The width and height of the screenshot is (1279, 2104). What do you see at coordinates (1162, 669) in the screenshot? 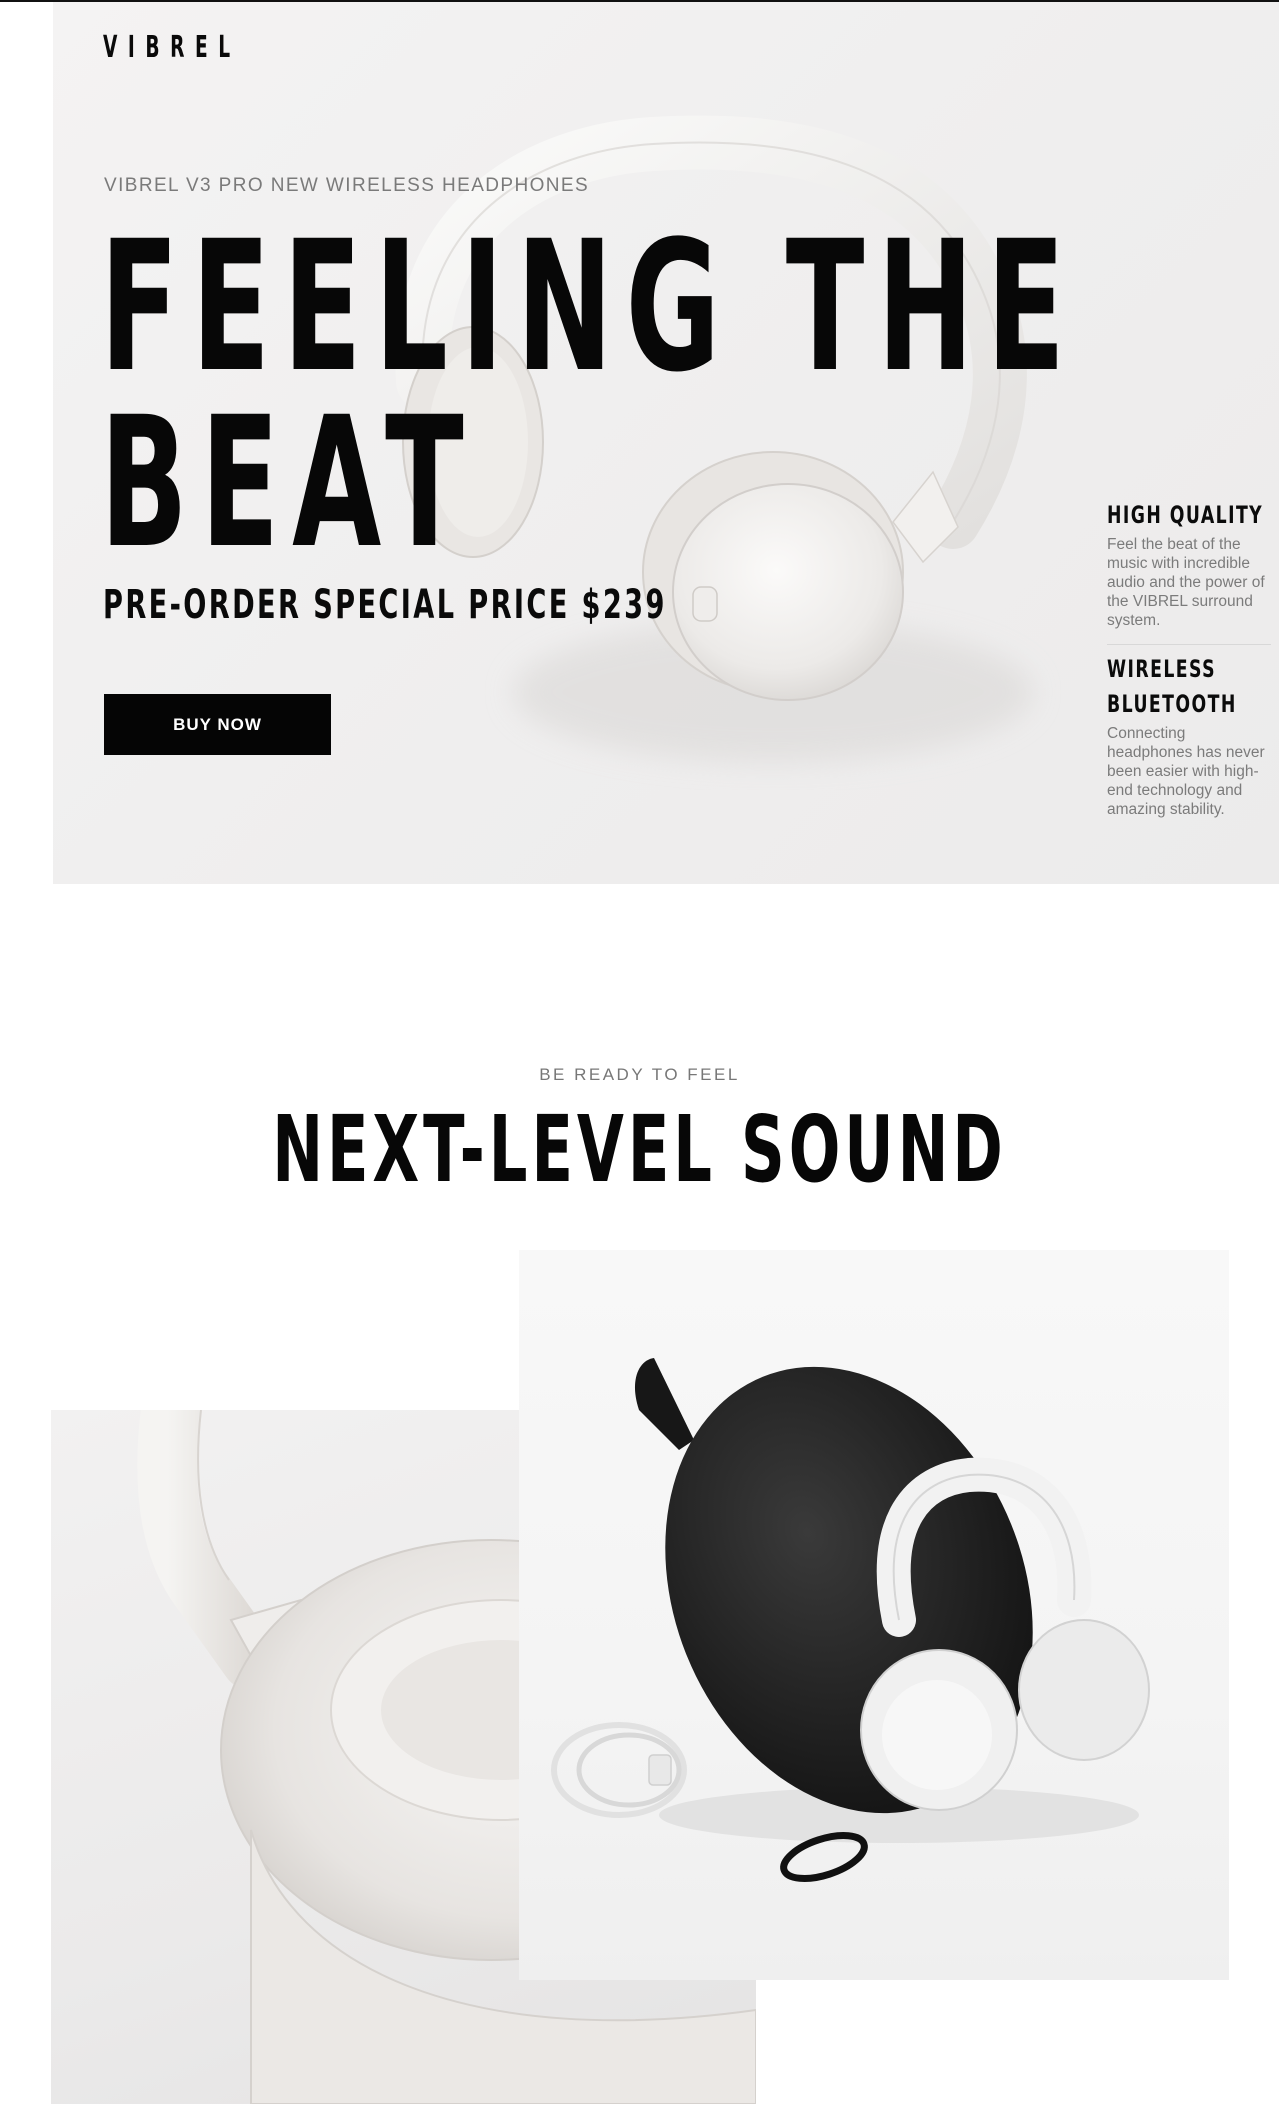
I see `feature-title: WIRELESS` at bounding box center [1162, 669].